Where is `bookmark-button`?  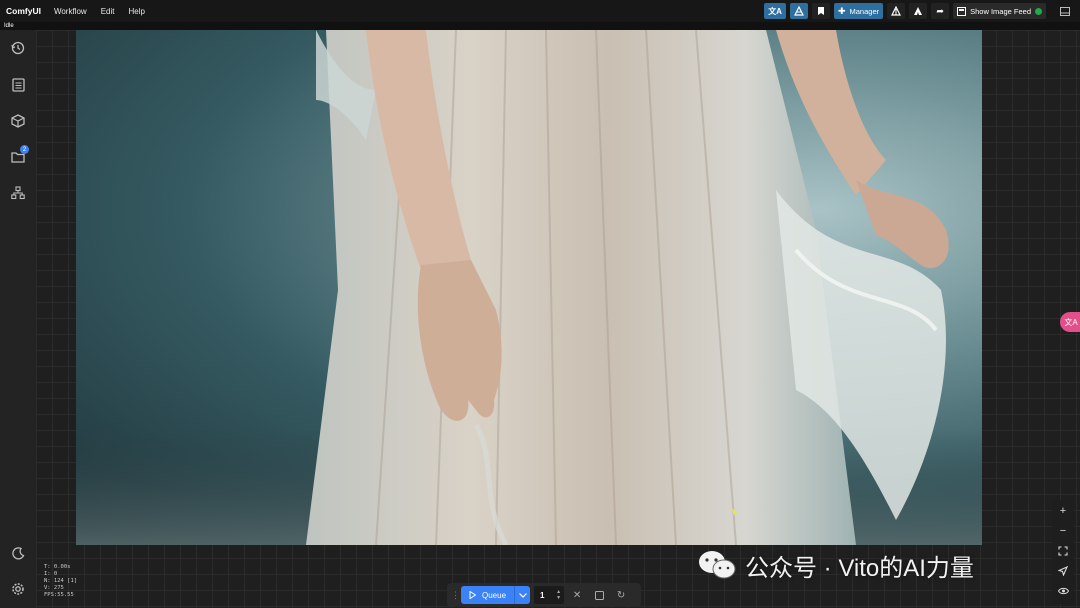 bookmark-button is located at coordinates (820, 11).